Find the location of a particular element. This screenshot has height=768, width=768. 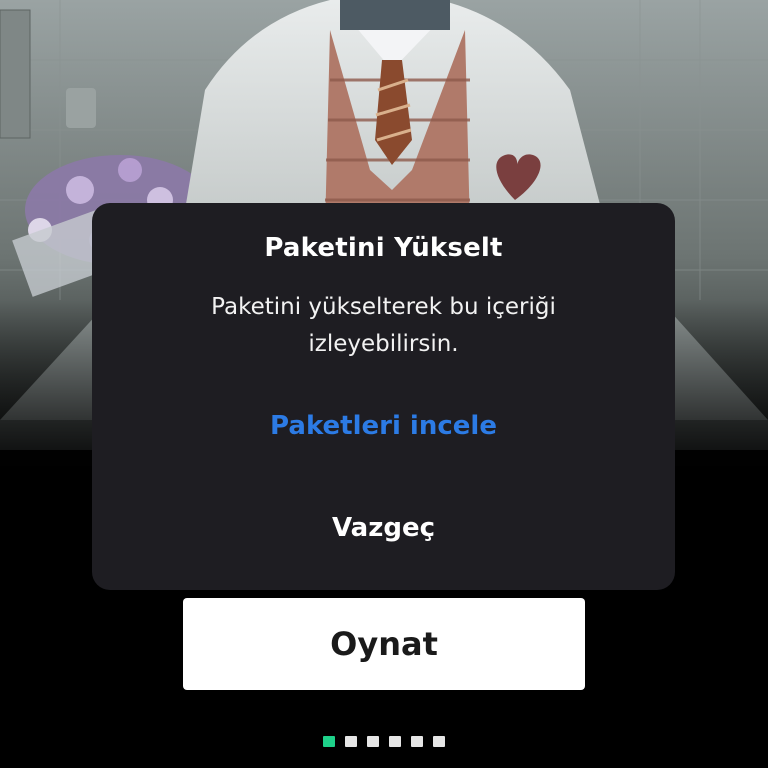

dialog-title: Paketini Yükselt is located at coordinates (383, 248).